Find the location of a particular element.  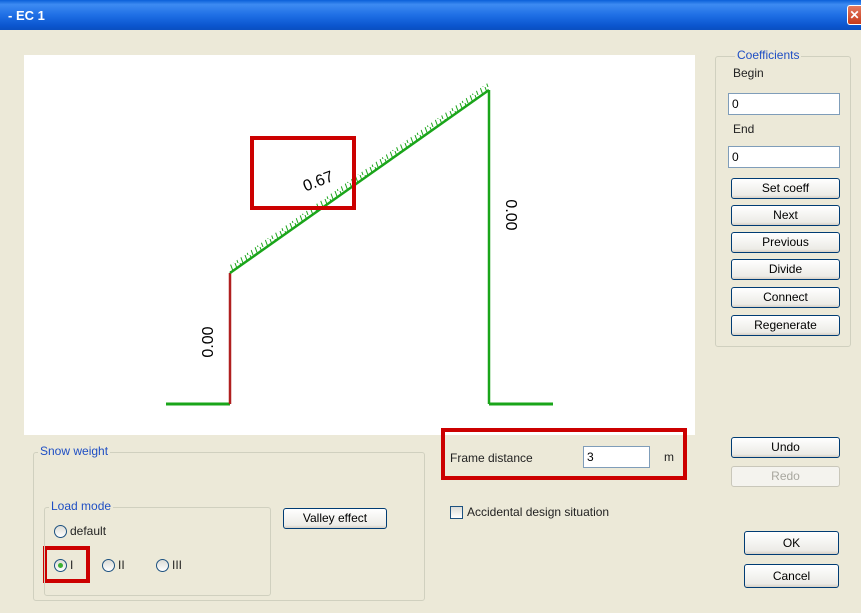

title-bar: - EC 1 ✕ is located at coordinates (430, 15).